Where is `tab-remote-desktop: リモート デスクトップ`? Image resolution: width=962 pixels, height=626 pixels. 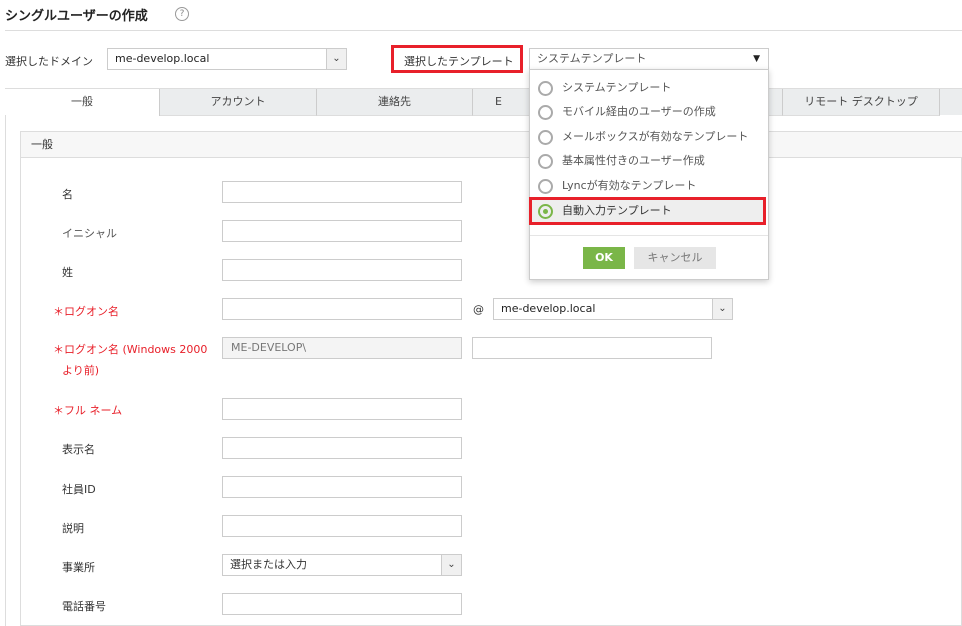 tab-remote-desktop: リモート デスクトップ is located at coordinates (861, 102).